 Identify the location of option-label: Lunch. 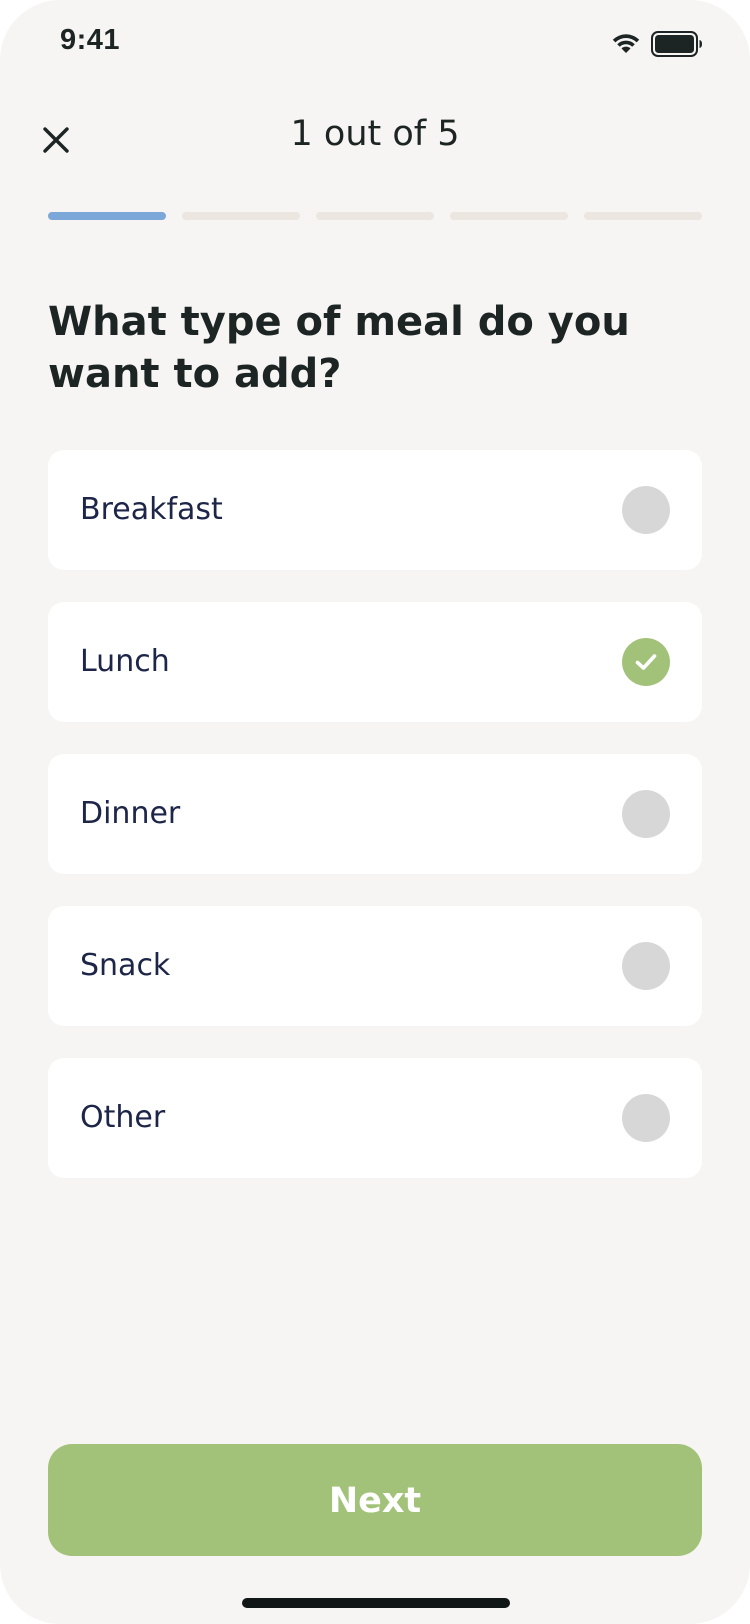
(125, 661).